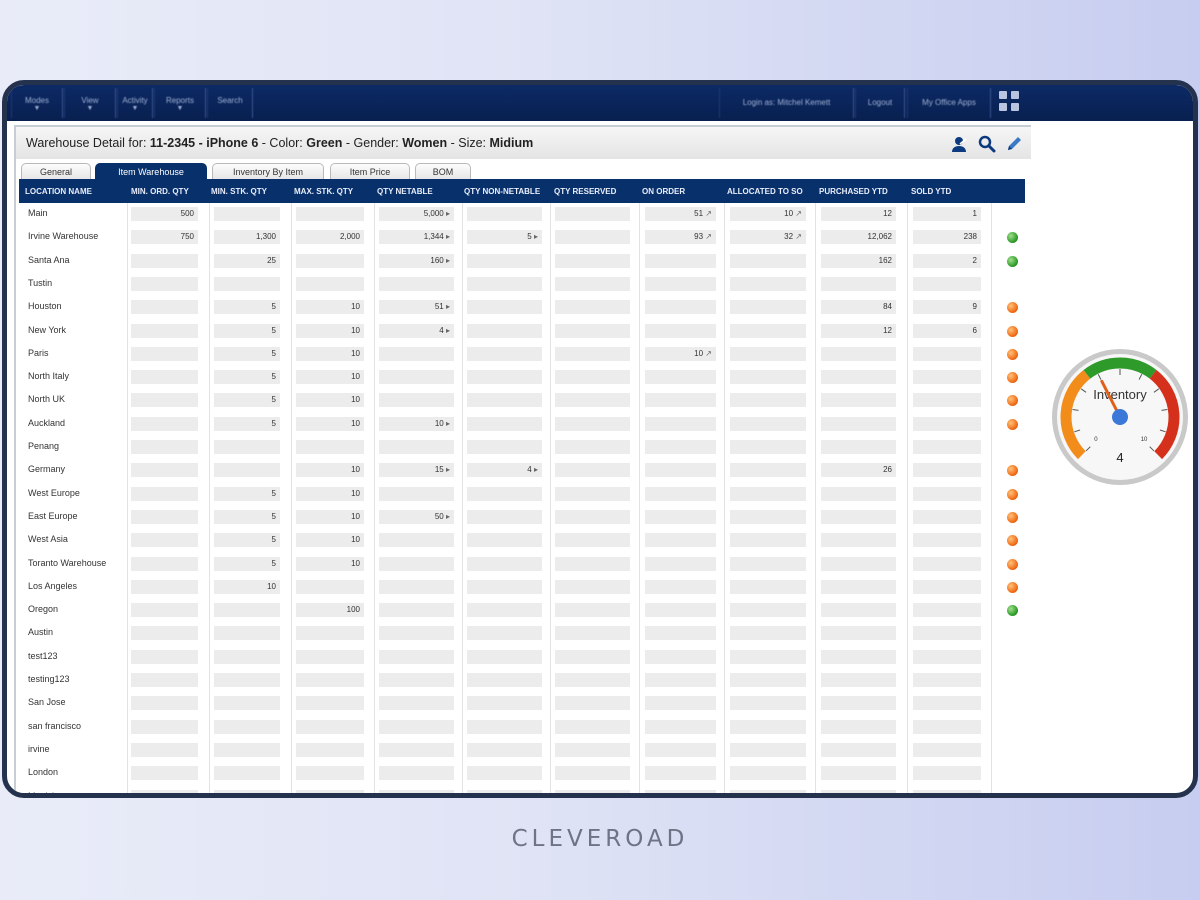 This screenshot has height=900, width=1200. What do you see at coordinates (680, 214) in the screenshot?
I see `cell-on-order: 51 ↗` at bounding box center [680, 214].